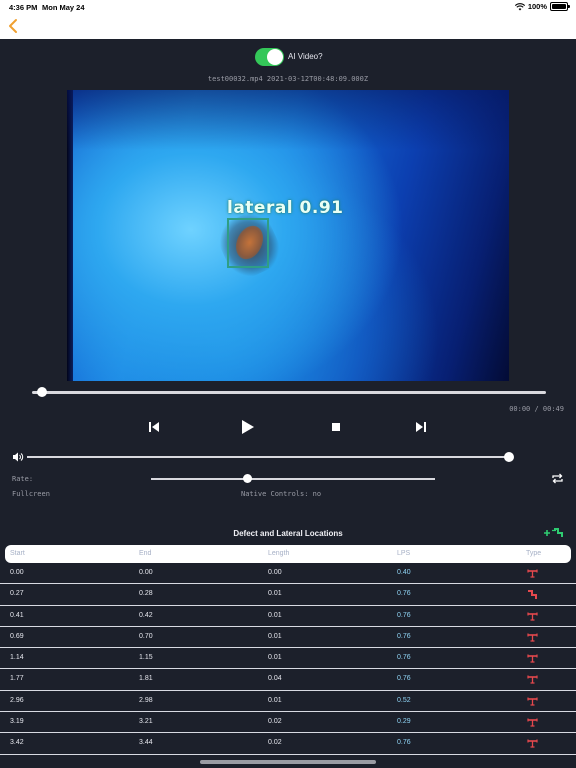 This screenshot has height=768, width=576. What do you see at coordinates (17, 553) in the screenshot?
I see `header-start: Start` at bounding box center [17, 553].